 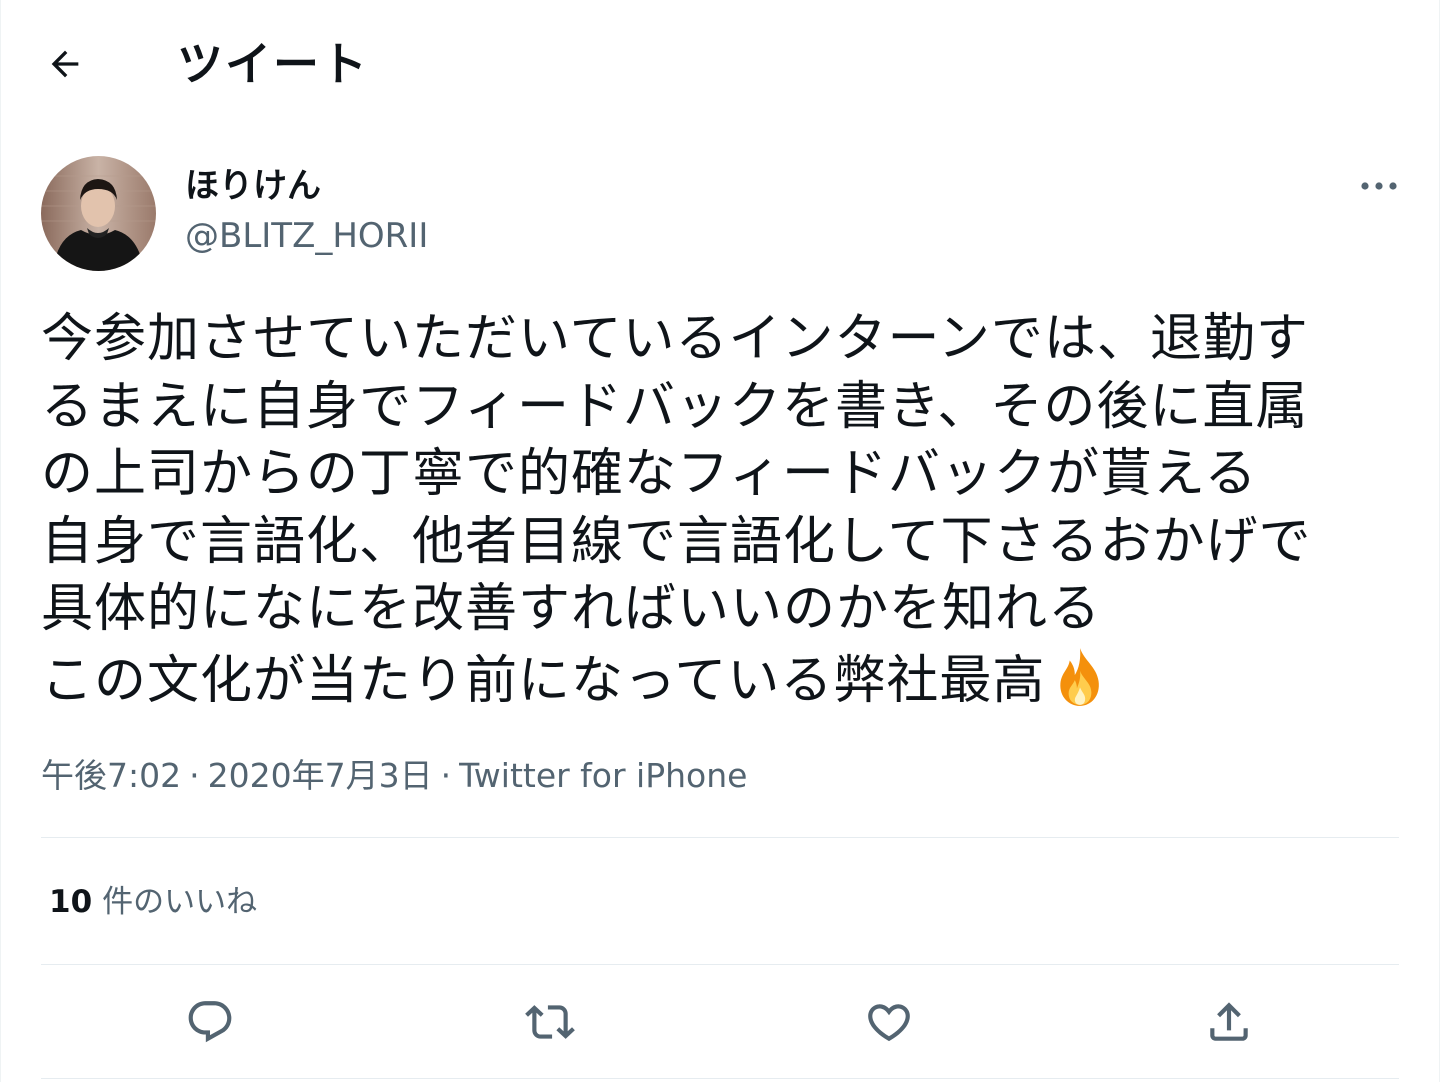 What do you see at coordinates (571, 609) in the screenshot?
I see `tweet-line: 具体的になにを改善すればいいのかを知れる` at bounding box center [571, 609].